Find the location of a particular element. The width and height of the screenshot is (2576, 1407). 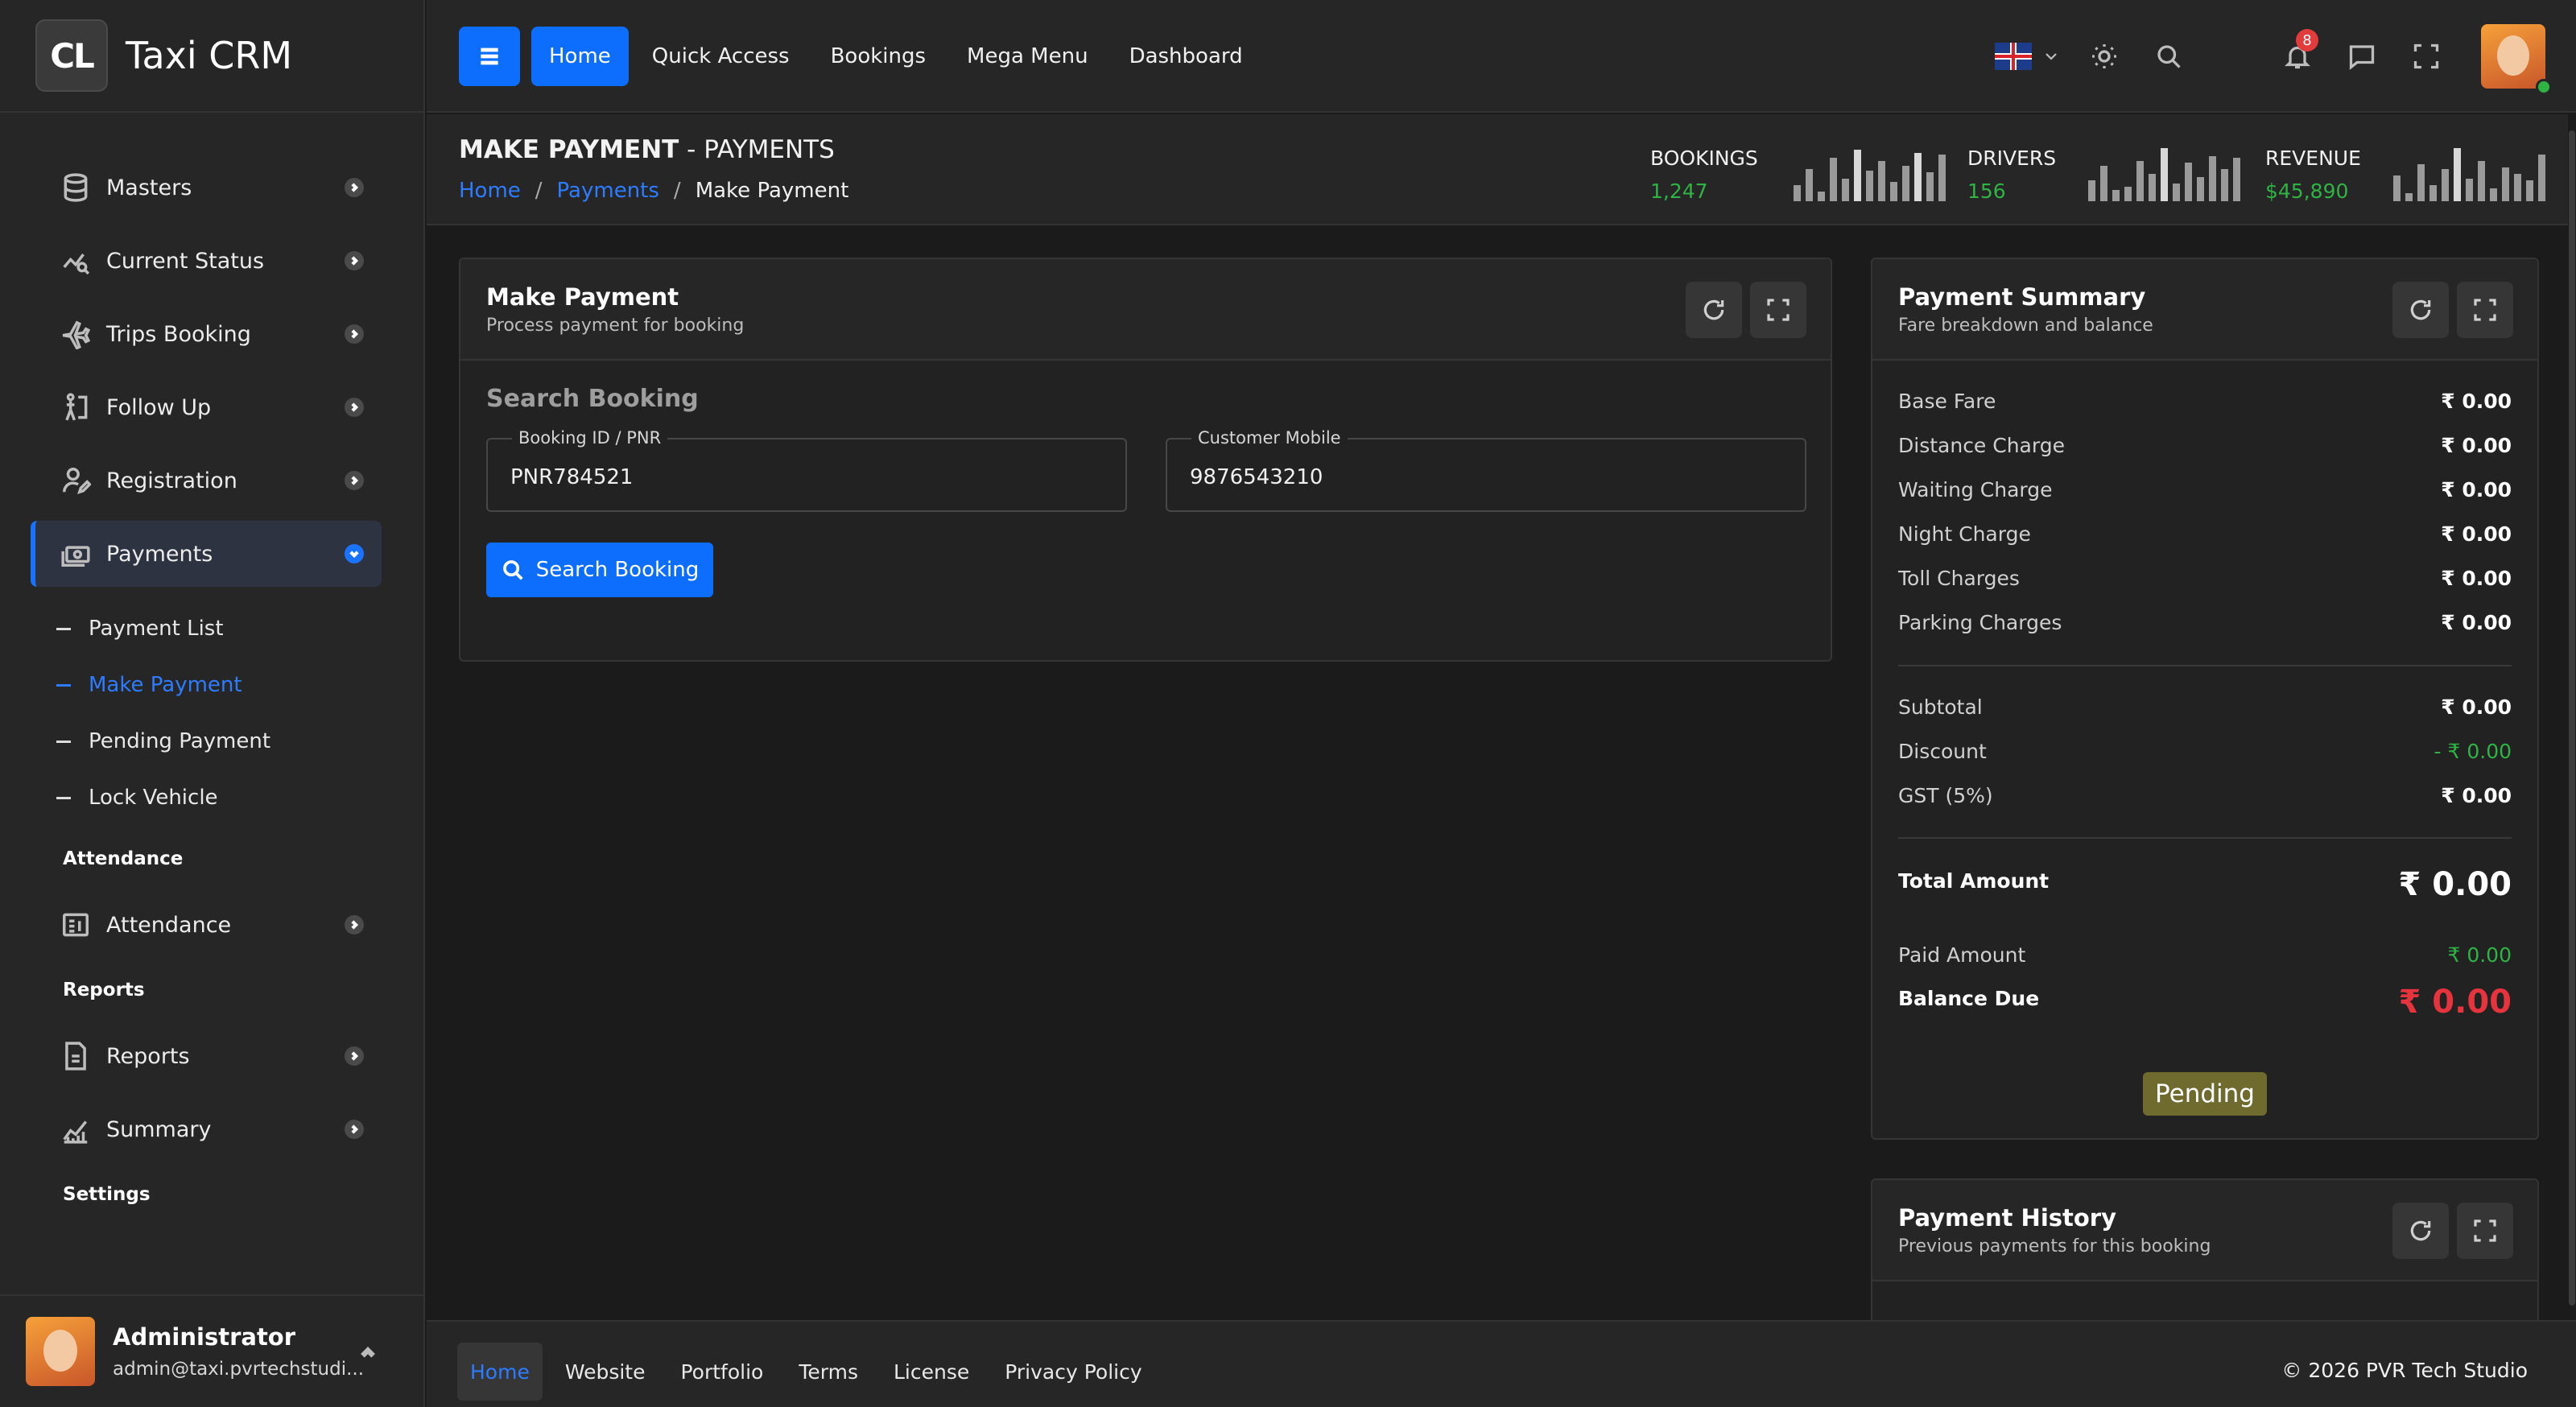

sidebar-subitem-lock-vehicle: Lock Vehicle is located at coordinates (211, 798).